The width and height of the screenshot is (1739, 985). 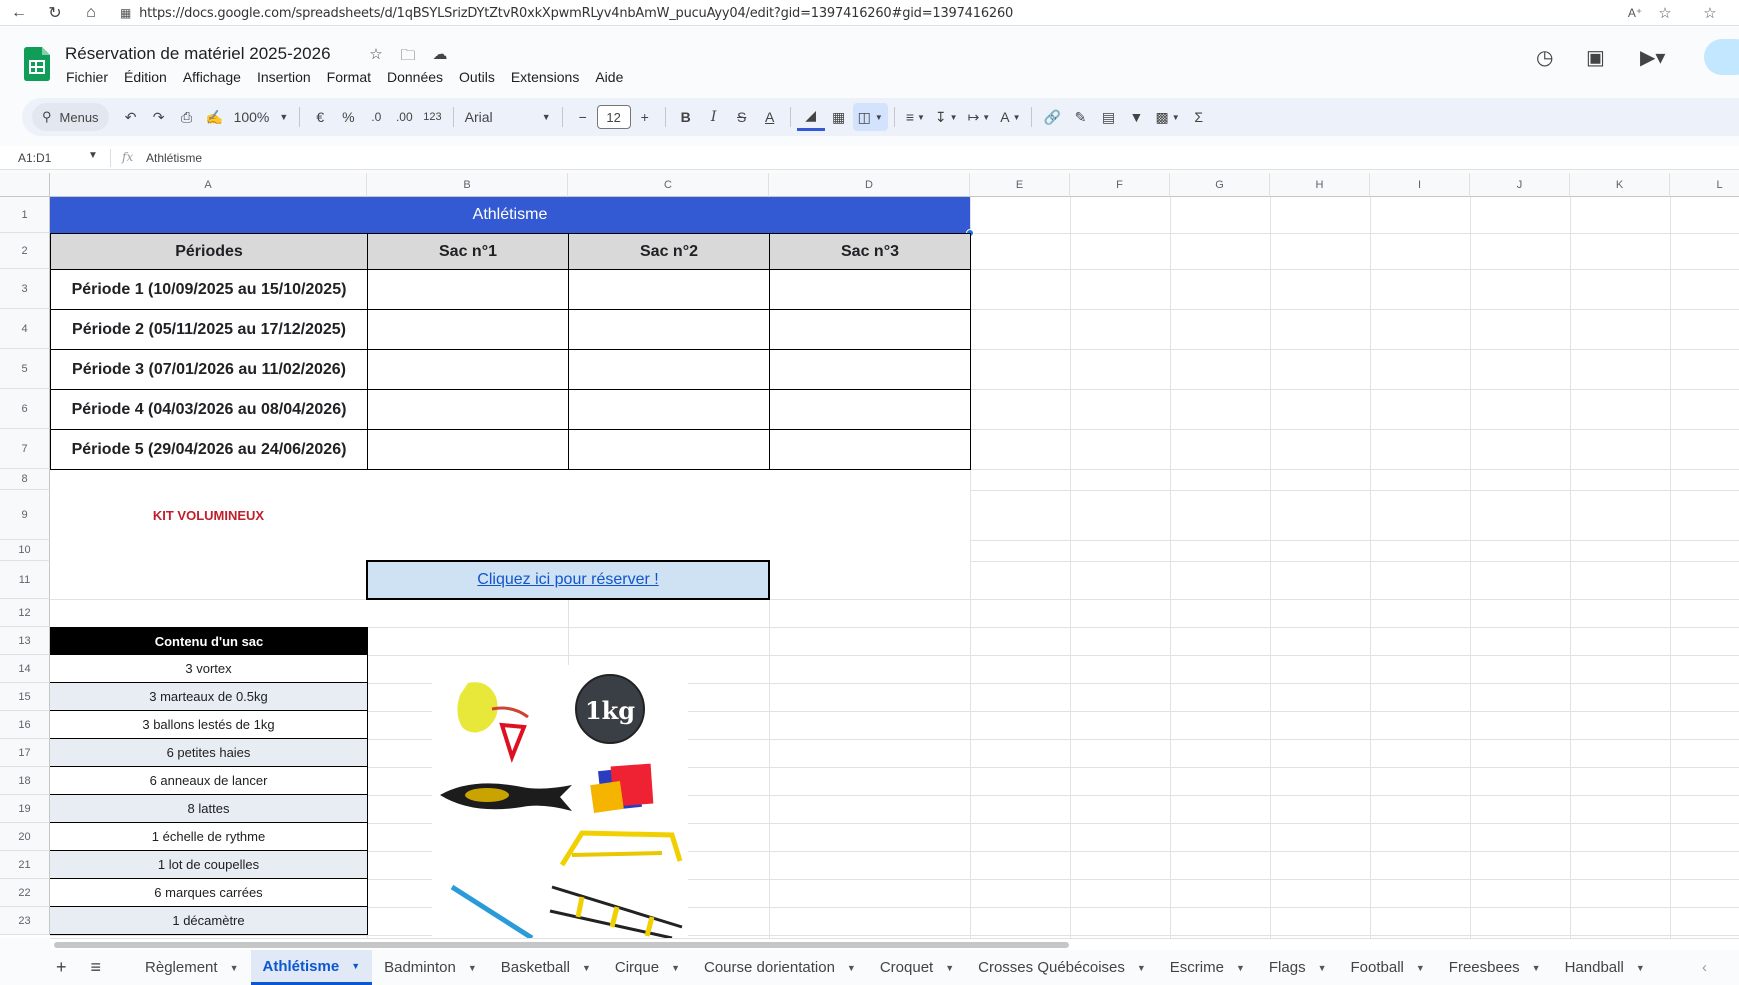 What do you see at coordinates (686, 117) in the screenshot?
I see `bold-icon: B` at bounding box center [686, 117].